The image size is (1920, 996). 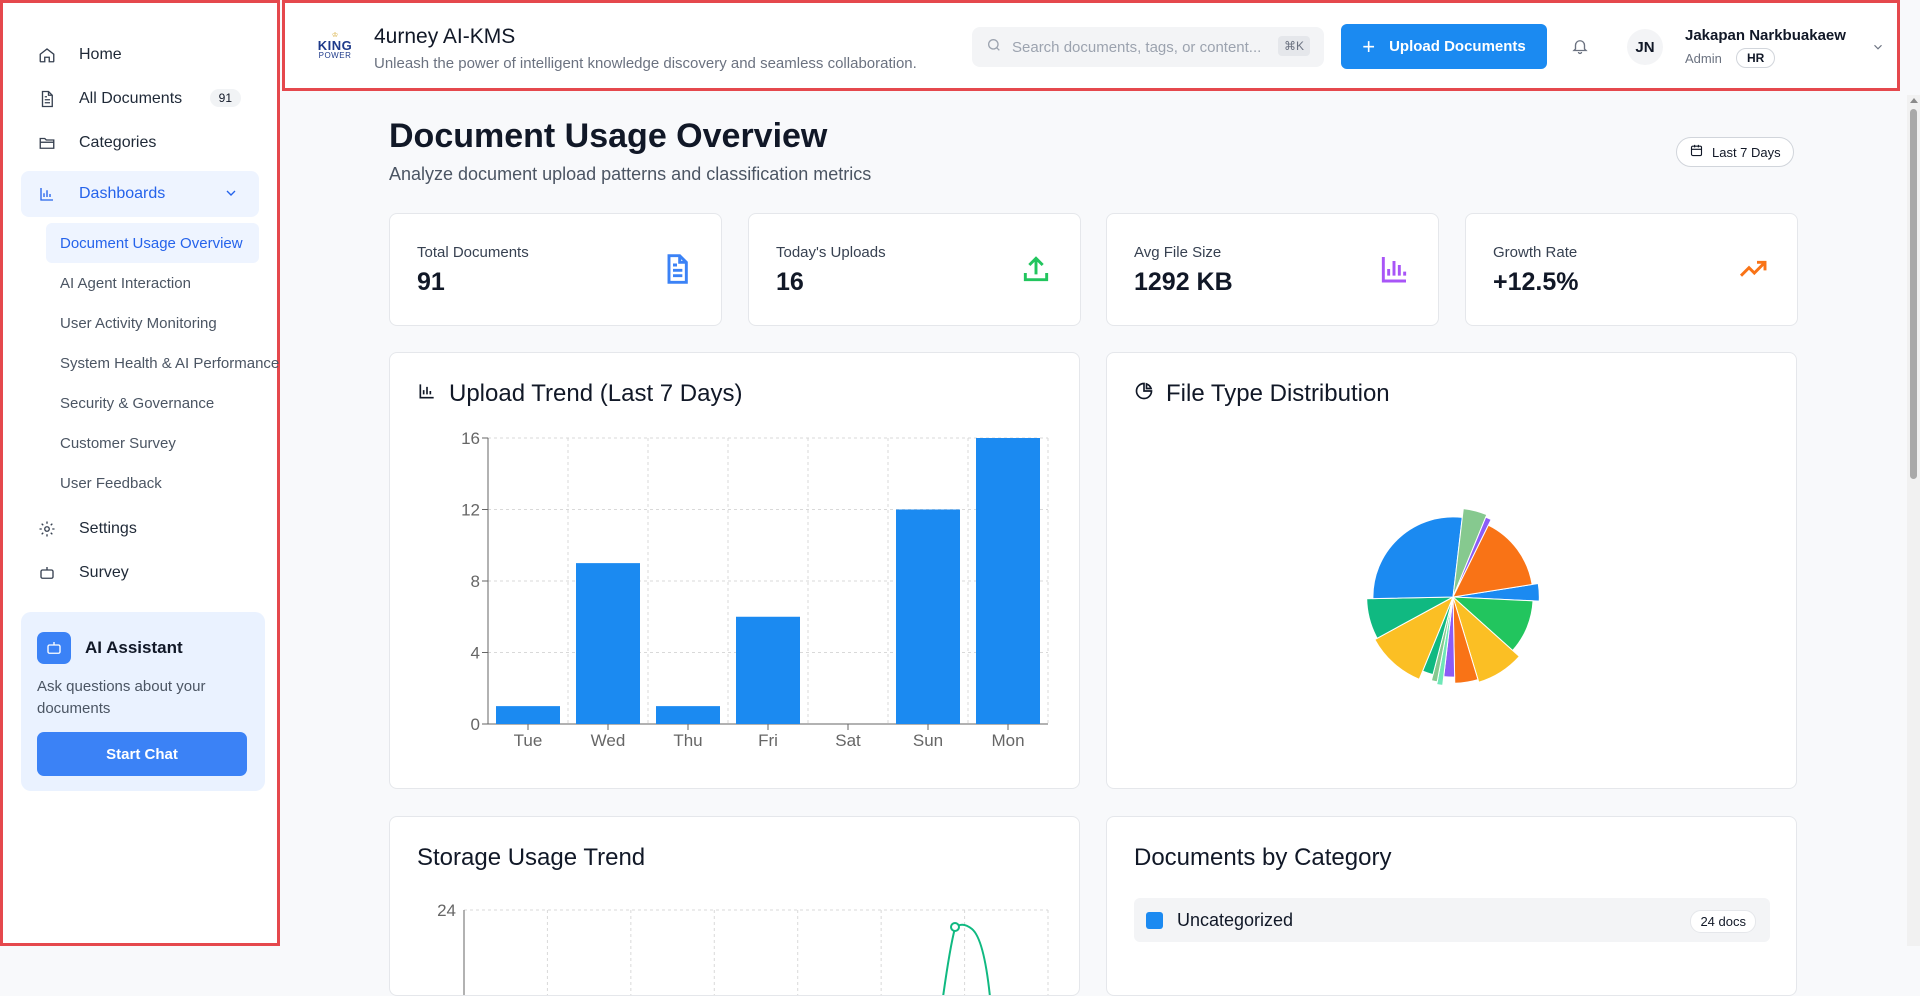 I want to click on plus-icon: +, so click(x=1369, y=46).